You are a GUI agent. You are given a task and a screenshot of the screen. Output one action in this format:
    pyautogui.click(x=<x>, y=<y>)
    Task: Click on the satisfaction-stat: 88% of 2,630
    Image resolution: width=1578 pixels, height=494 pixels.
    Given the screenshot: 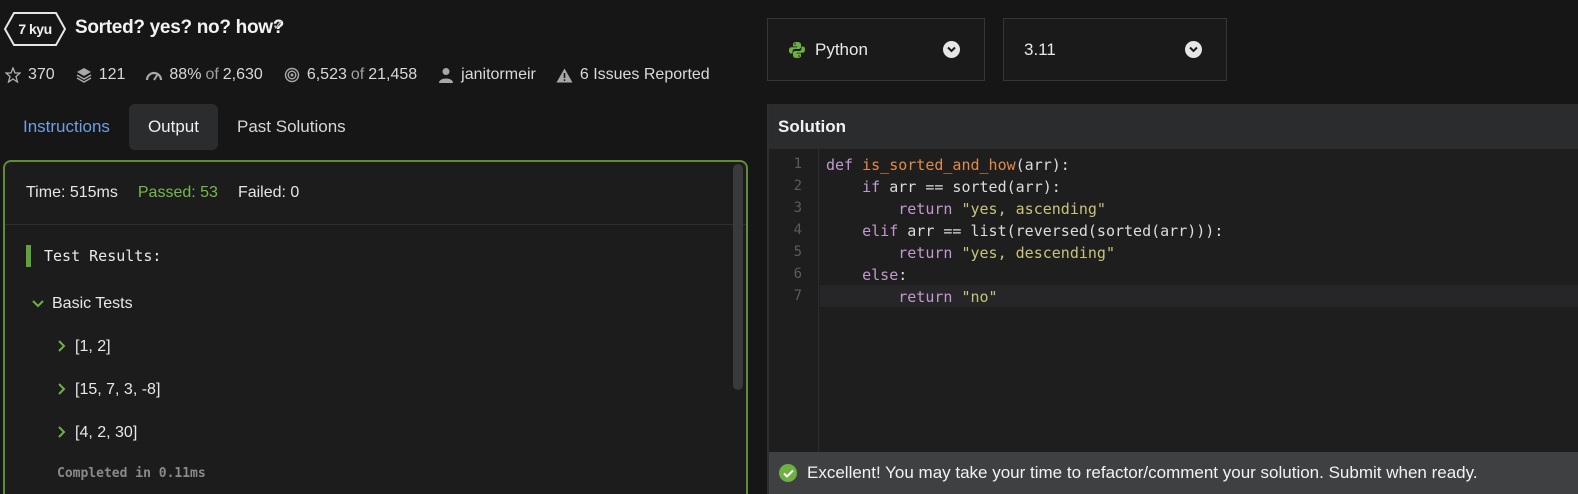 What is the action you would take?
    pyautogui.click(x=204, y=75)
    